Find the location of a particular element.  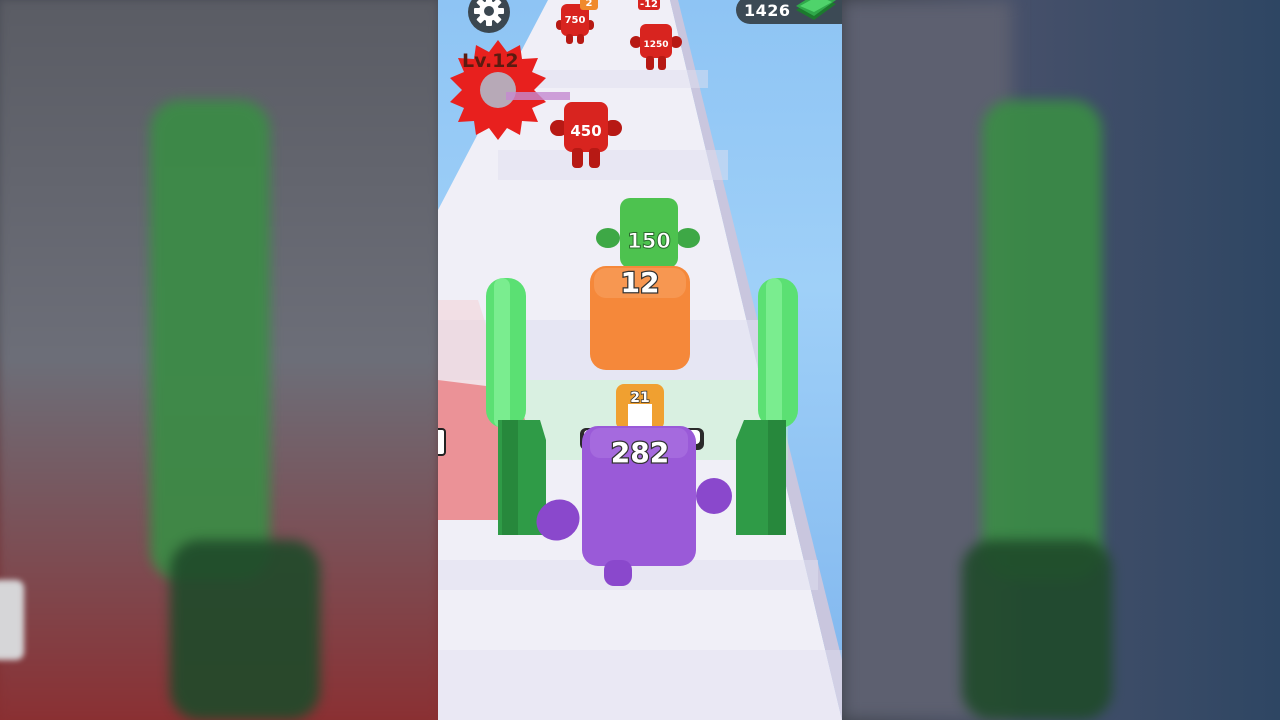

player-character-282: 282 is located at coordinates (634, 506).